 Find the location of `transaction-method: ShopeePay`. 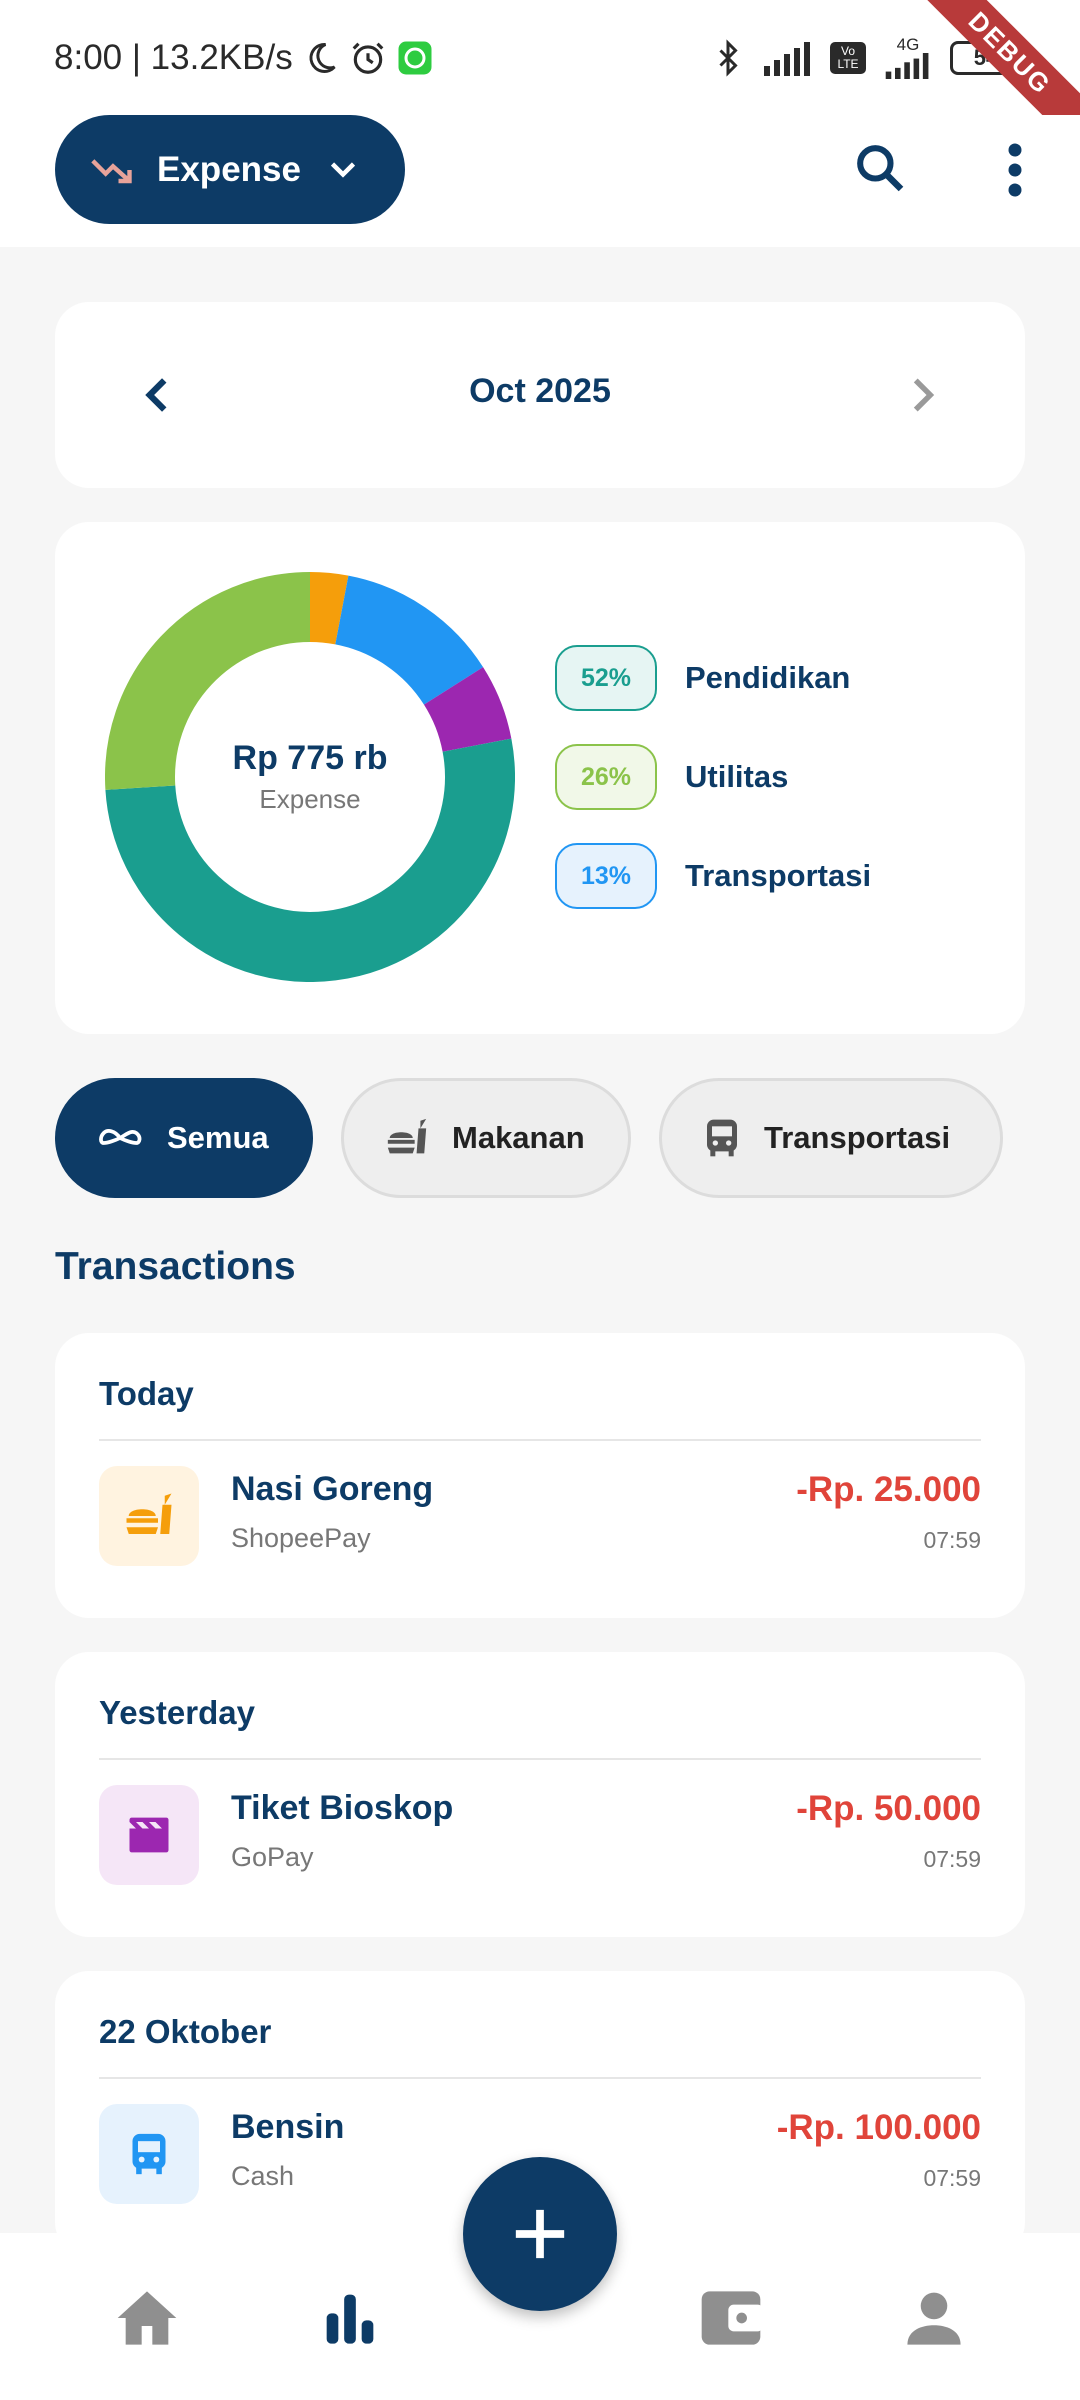

transaction-method: ShopeePay is located at coordinates (301, 1538).